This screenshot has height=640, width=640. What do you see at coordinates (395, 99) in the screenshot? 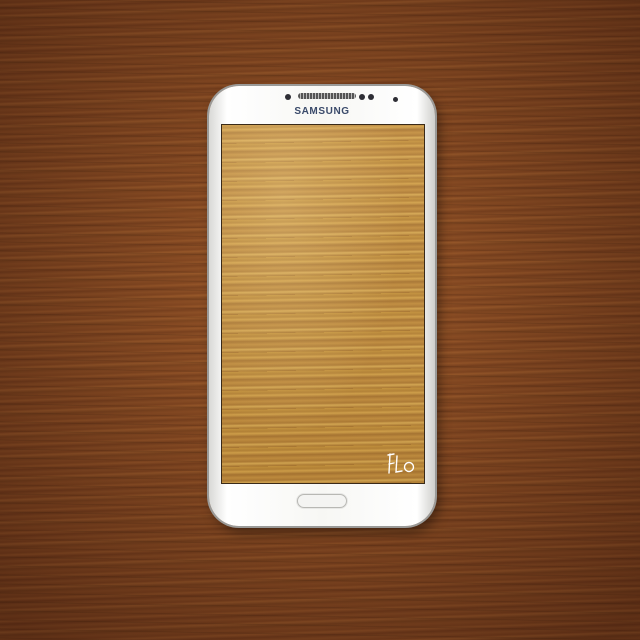
I see `notification-led` at bounding box center [395, 99].